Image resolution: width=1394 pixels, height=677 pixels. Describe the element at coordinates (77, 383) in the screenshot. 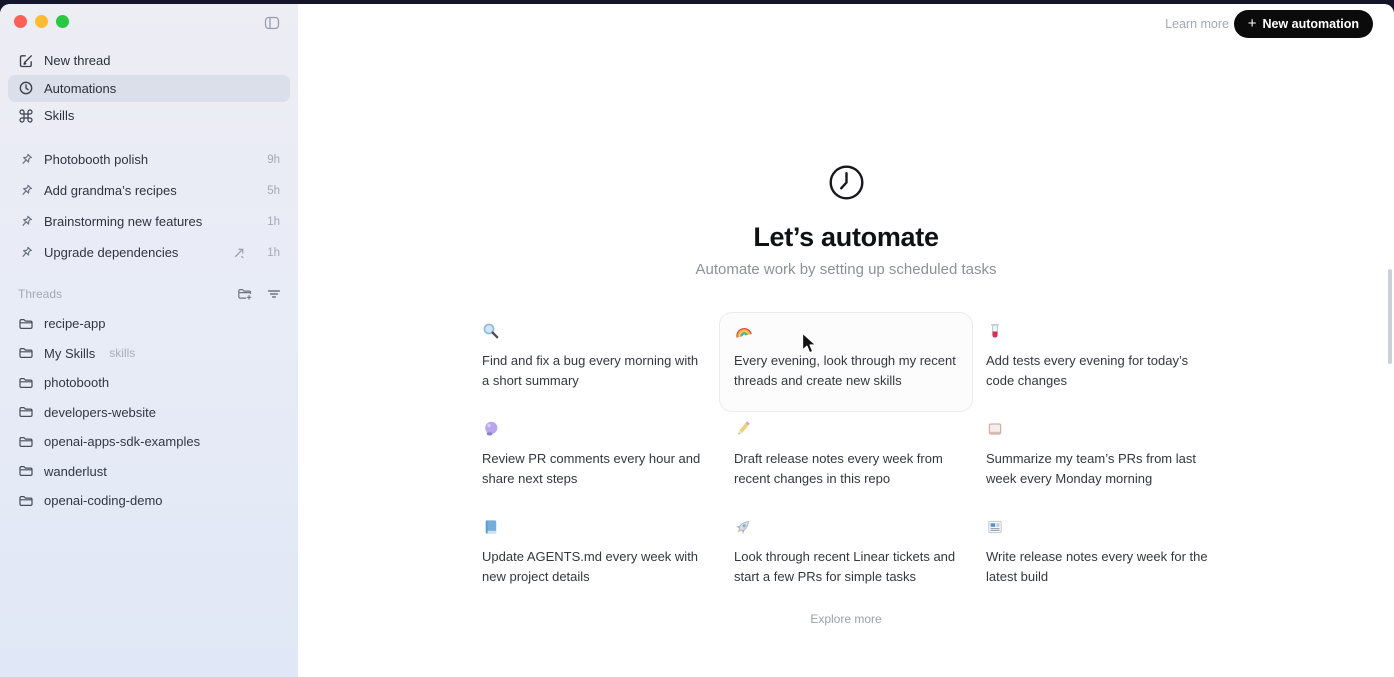

I see `thread-item-label: photobooth` at that location.